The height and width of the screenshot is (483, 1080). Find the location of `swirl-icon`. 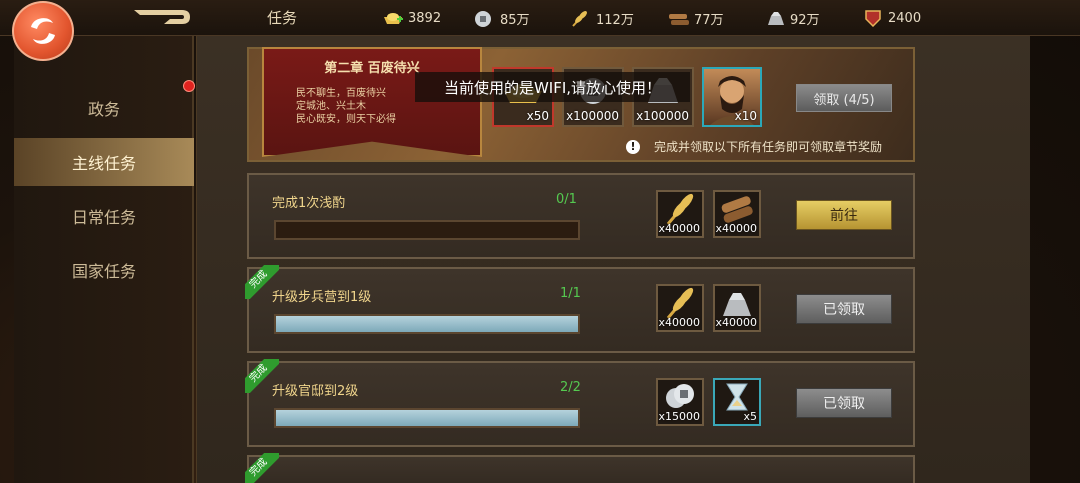

swirl-icon is located at coordinates (43, 31).